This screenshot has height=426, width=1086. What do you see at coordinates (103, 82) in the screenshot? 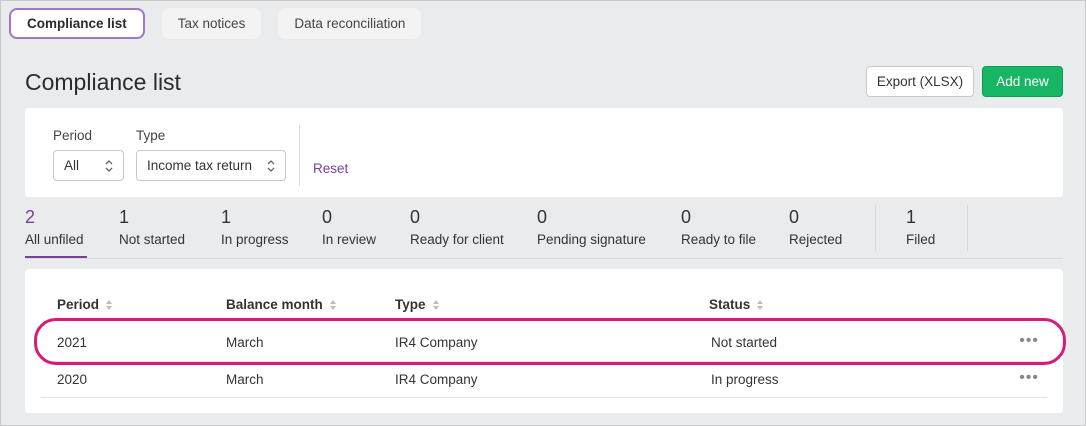
I see `page-title: Compliance list` at bounding box center [103, 82].